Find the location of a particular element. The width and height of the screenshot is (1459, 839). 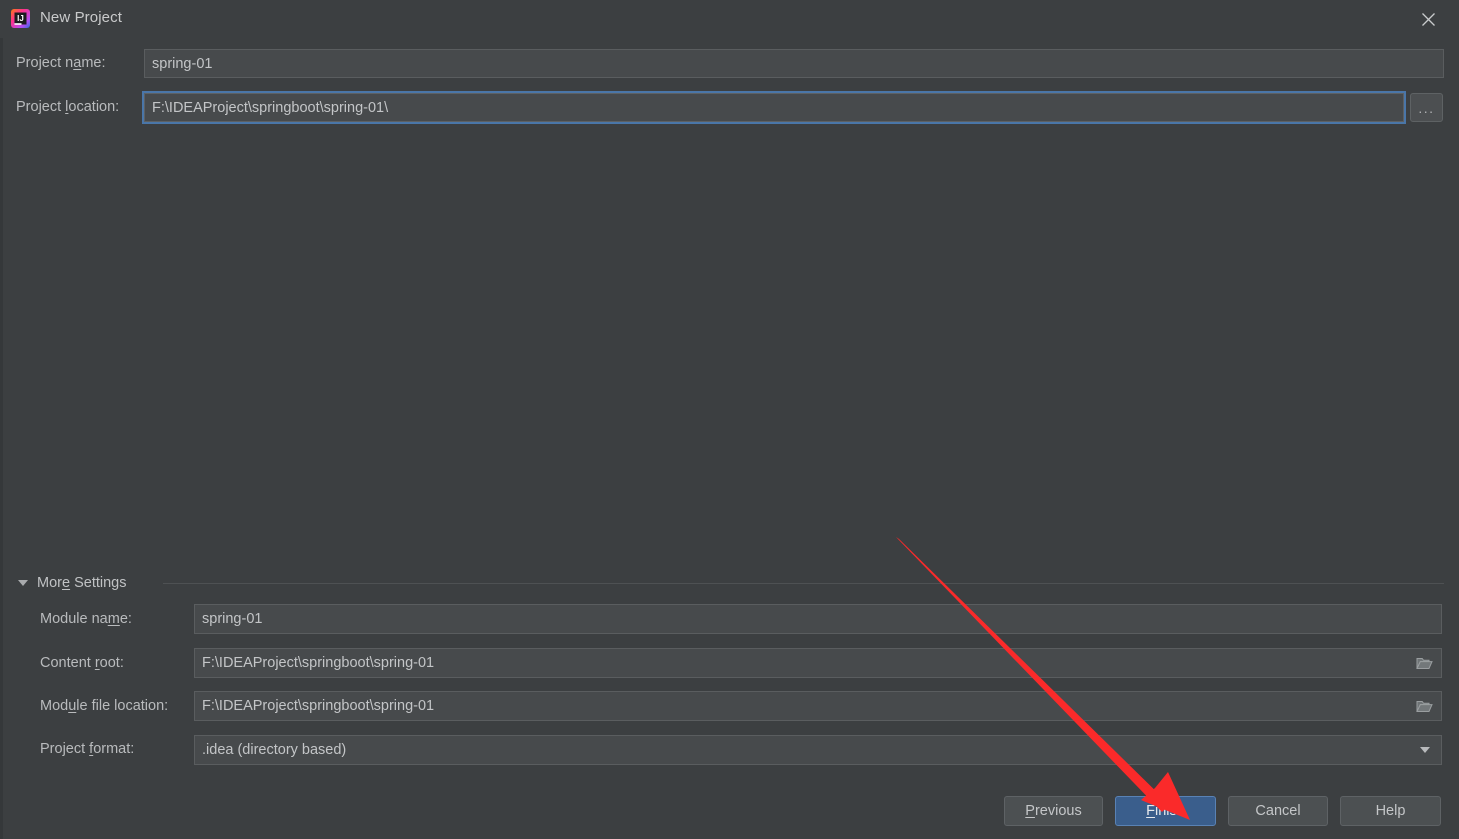

dialog-left-edge is located at coordinates (1, 419).